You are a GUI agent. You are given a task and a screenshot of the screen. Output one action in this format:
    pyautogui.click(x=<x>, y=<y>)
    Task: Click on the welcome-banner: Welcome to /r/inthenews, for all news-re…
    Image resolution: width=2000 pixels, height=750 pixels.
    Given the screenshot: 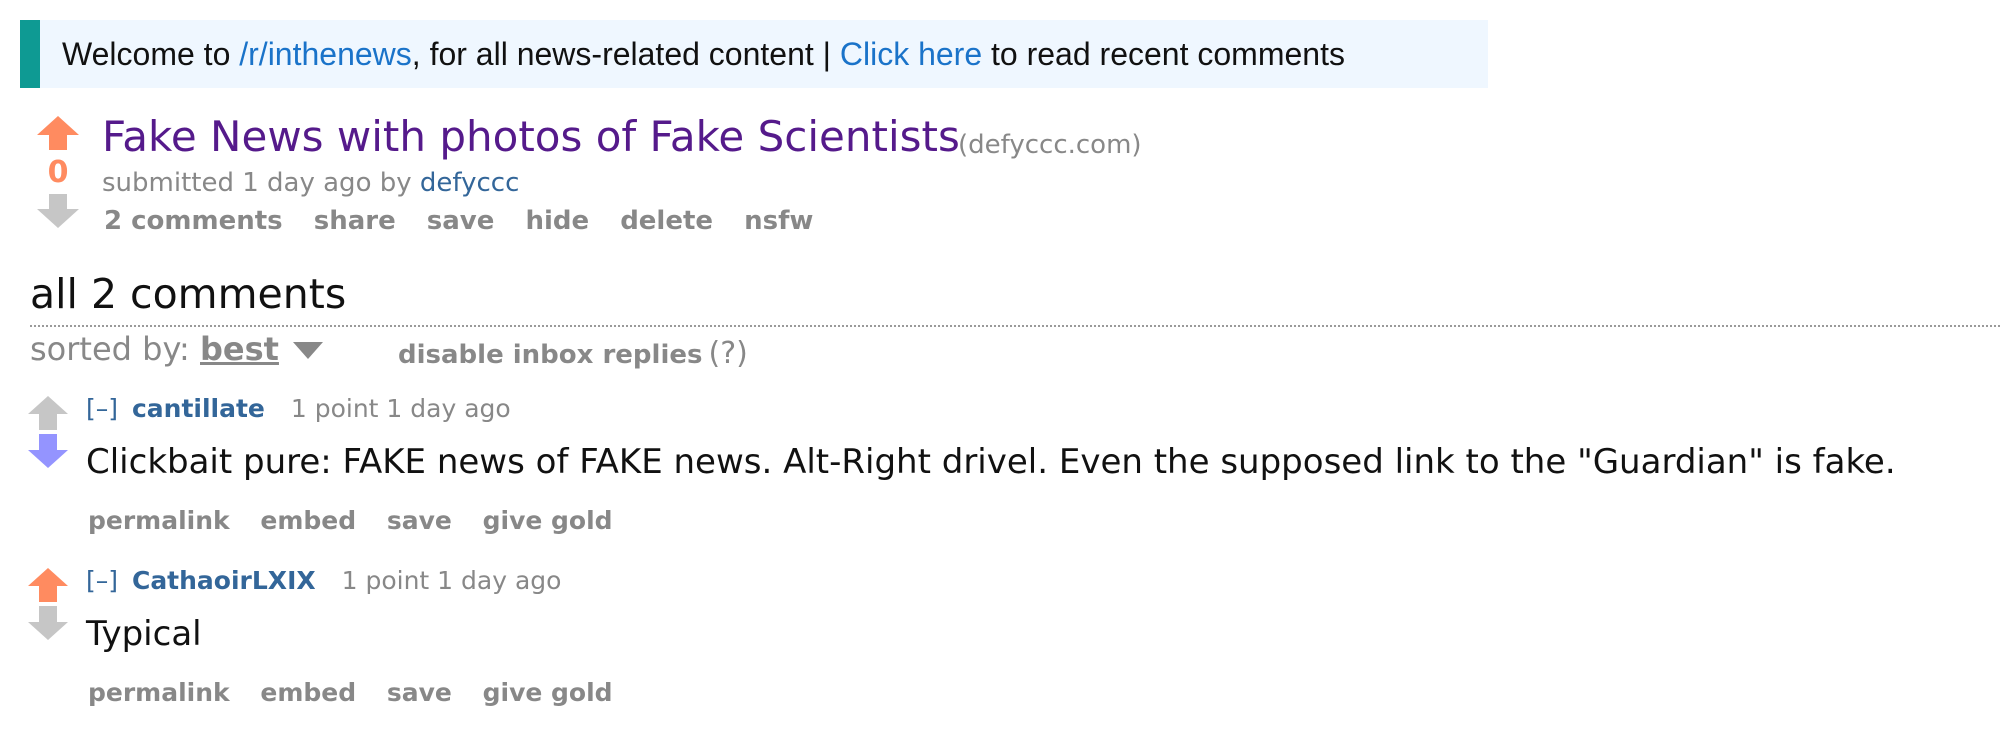 What is the action you would take?
    pyautogui.click(x=754, y=54)
    